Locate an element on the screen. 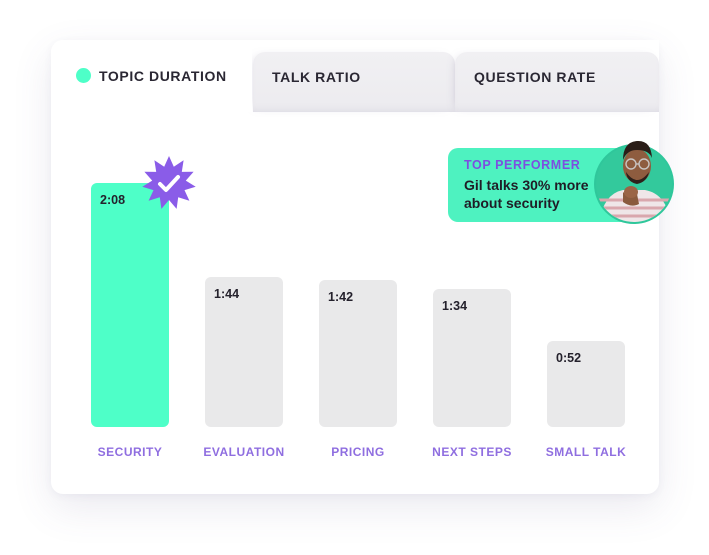  category-label-security: SECURITY is located at coordinates (130, 452).